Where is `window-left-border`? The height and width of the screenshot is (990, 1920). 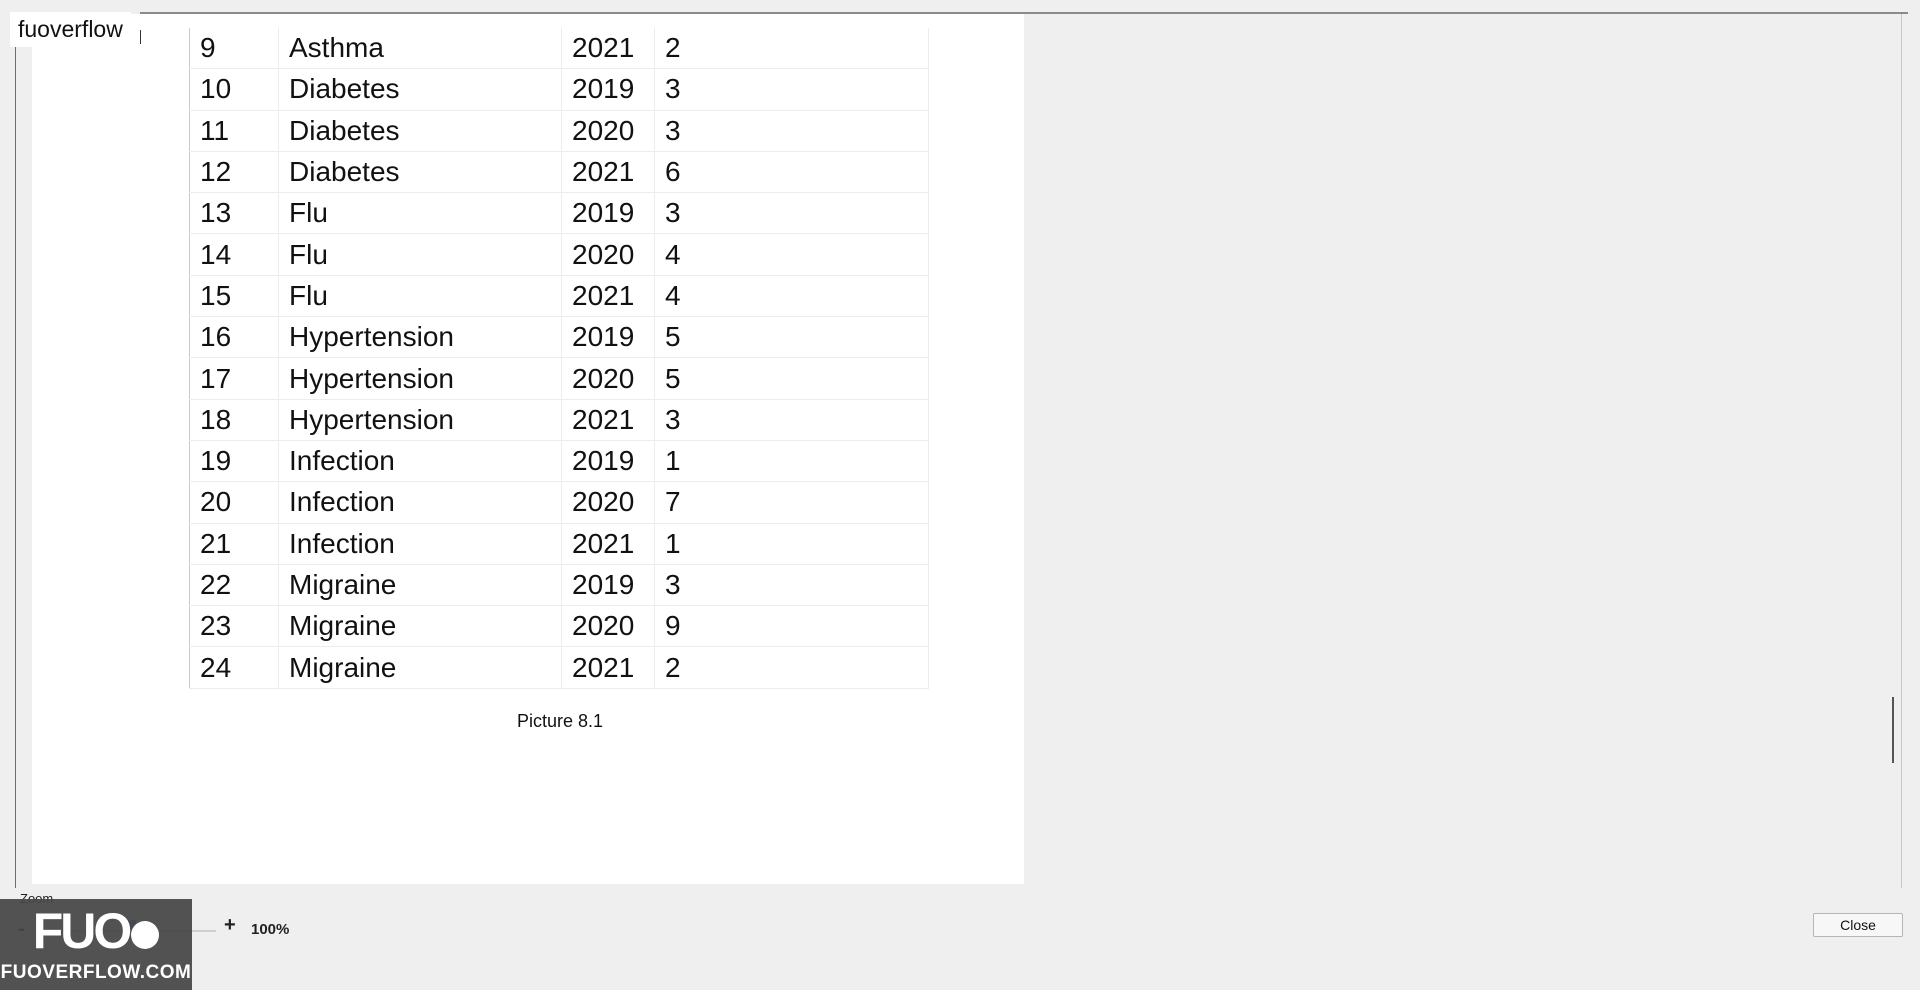 window-left-border is located at coordinates (15, 465).